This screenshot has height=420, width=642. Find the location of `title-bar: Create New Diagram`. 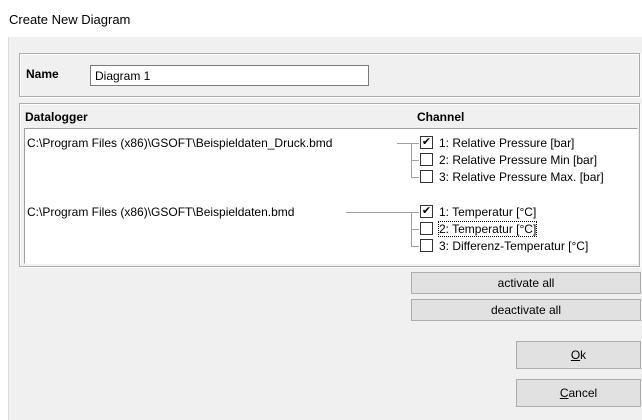

title-bar: Create New Diagram is located at coordinates (321, 18).